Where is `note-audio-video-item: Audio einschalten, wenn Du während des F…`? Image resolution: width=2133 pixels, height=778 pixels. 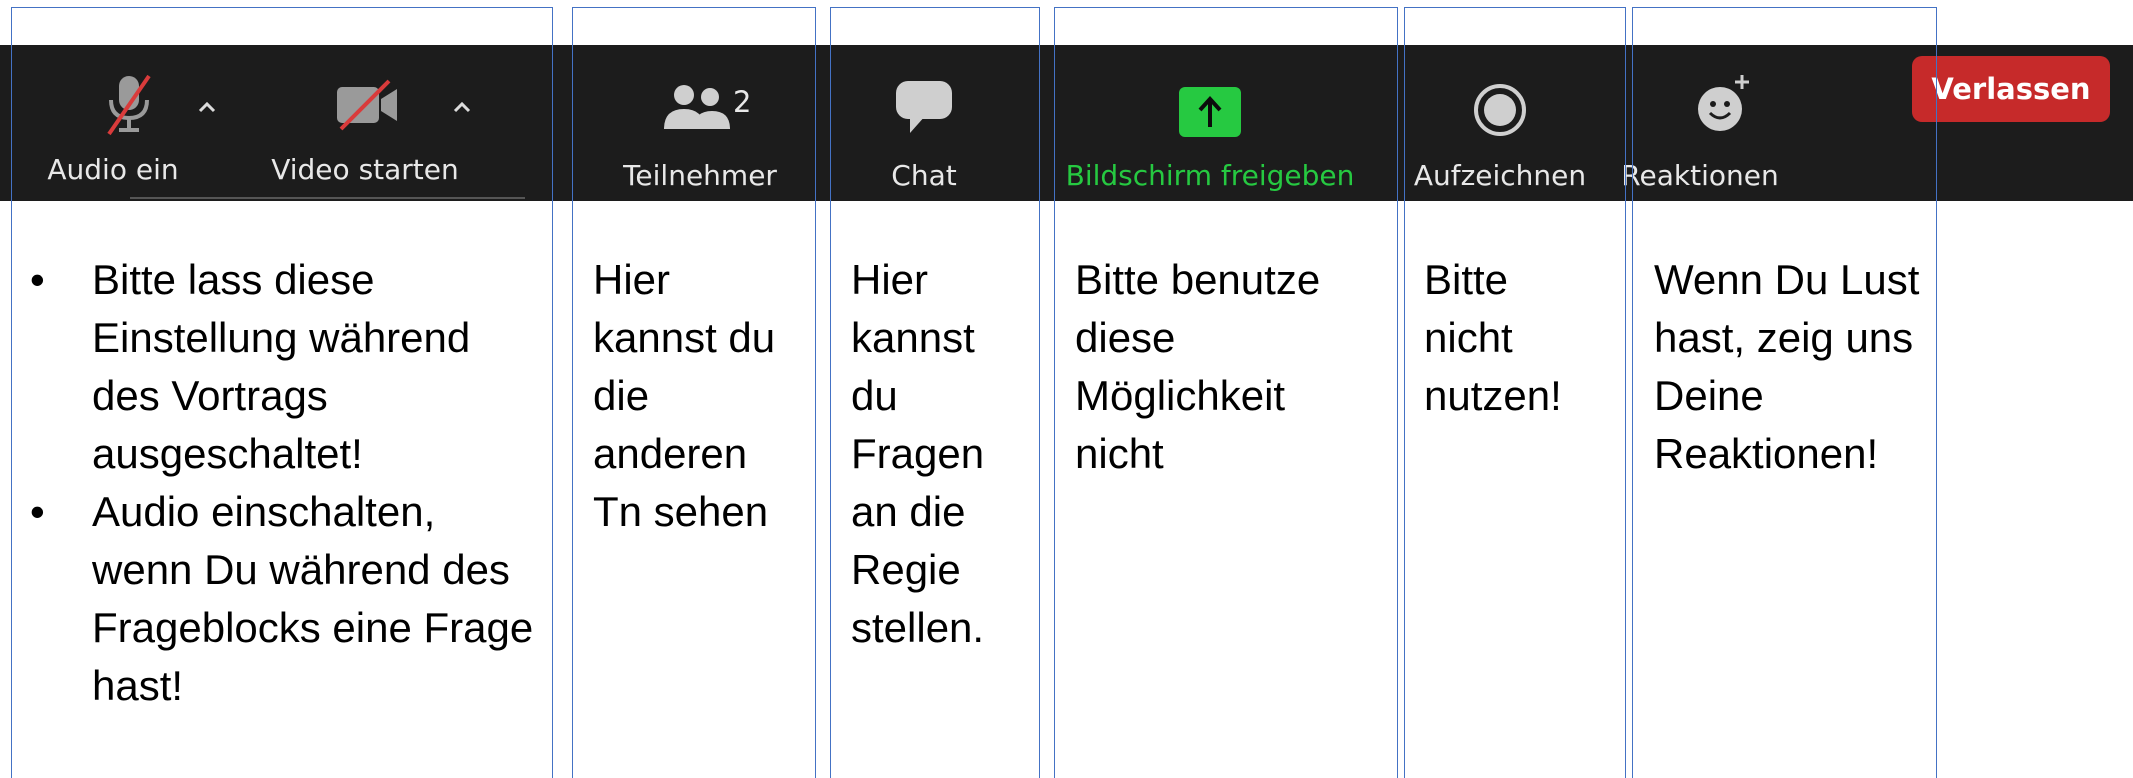
note-audio-video-item: Audio einschalten, wenn Du während des F… is located at coordinates (285, 599).